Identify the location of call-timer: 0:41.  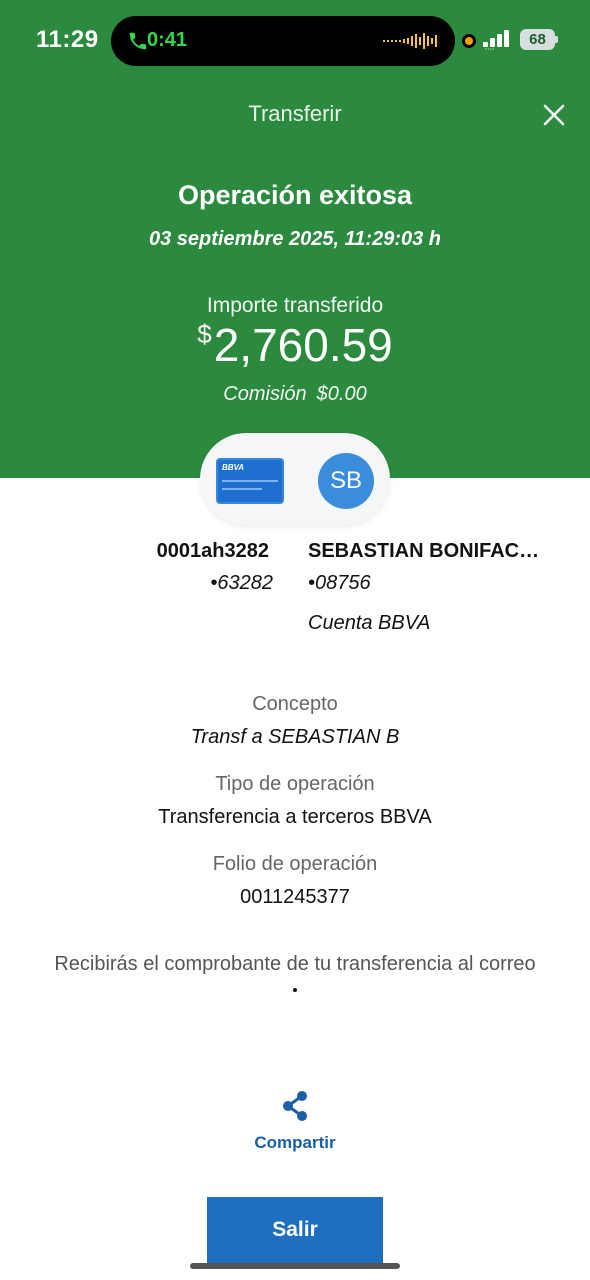
(167, 40).